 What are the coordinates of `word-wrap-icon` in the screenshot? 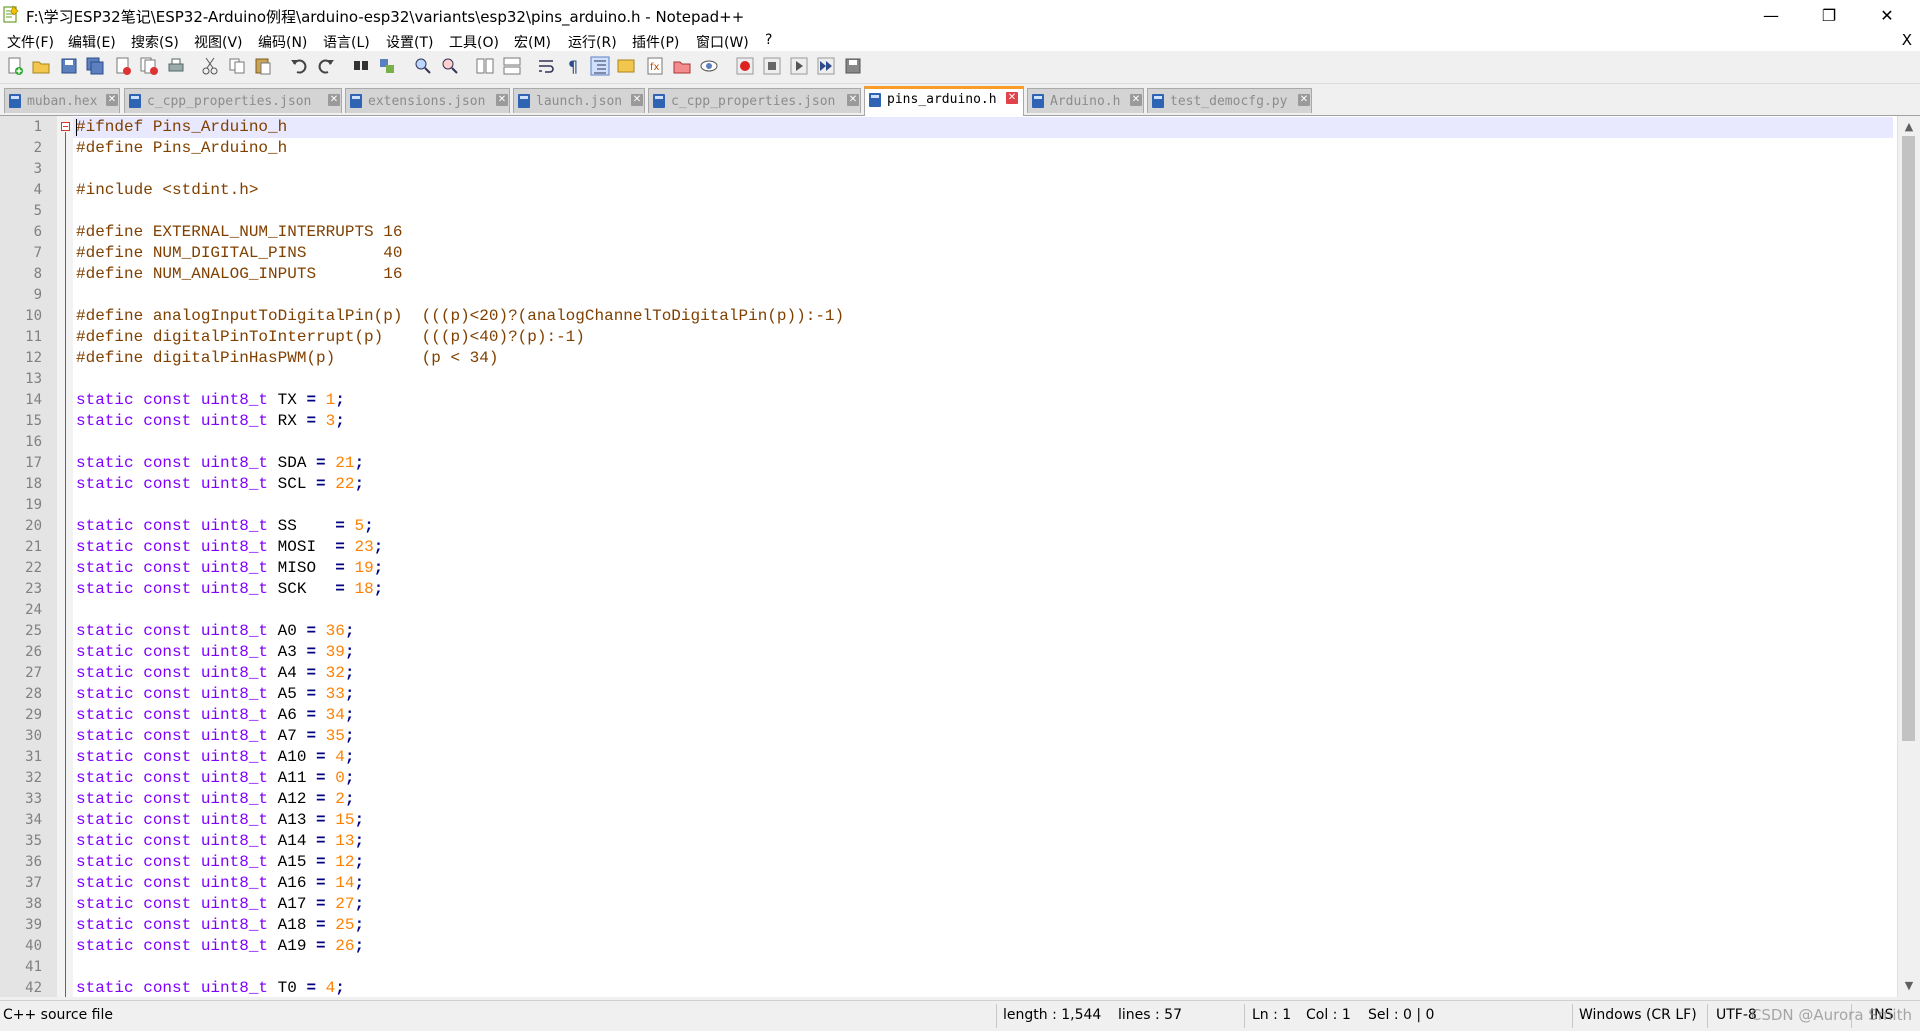 It's located at (546, 66).